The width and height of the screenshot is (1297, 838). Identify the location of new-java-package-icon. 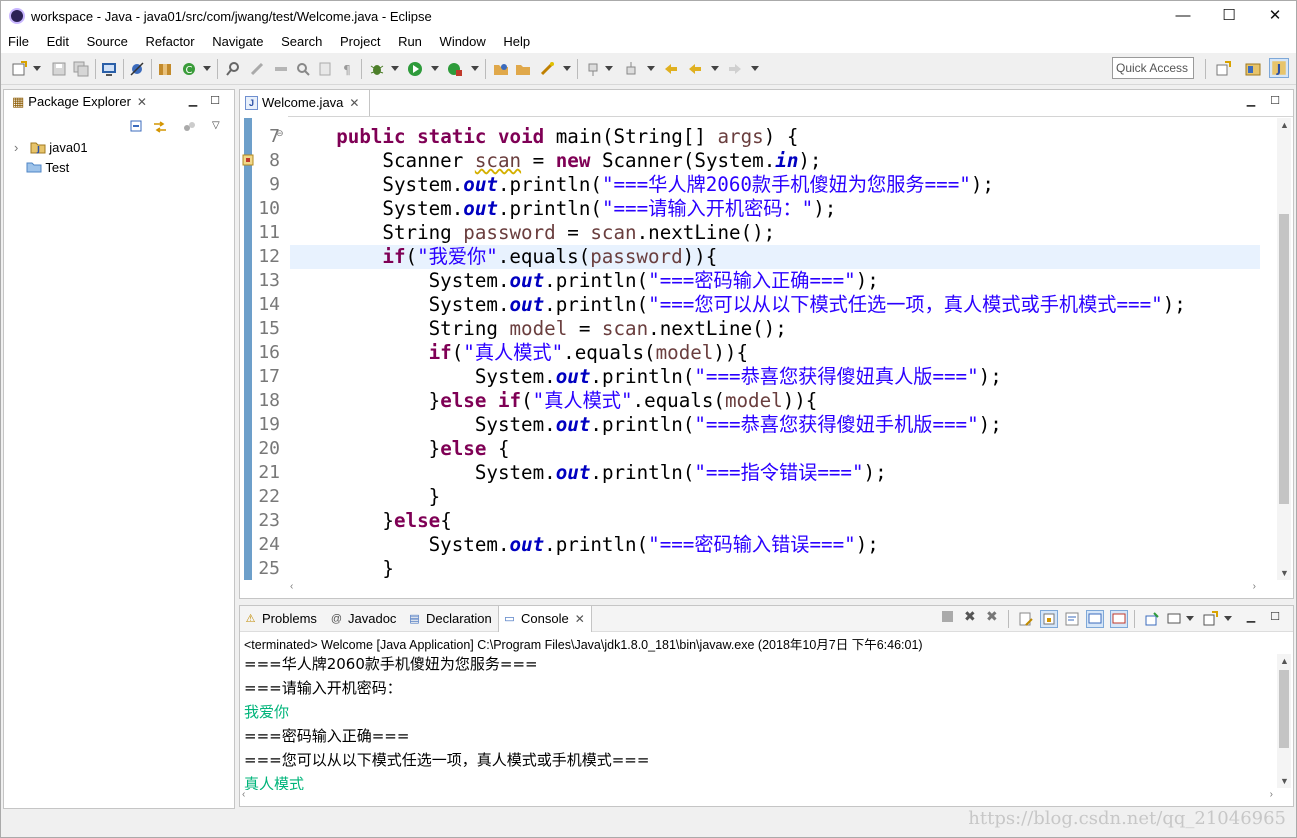
(165, 69).